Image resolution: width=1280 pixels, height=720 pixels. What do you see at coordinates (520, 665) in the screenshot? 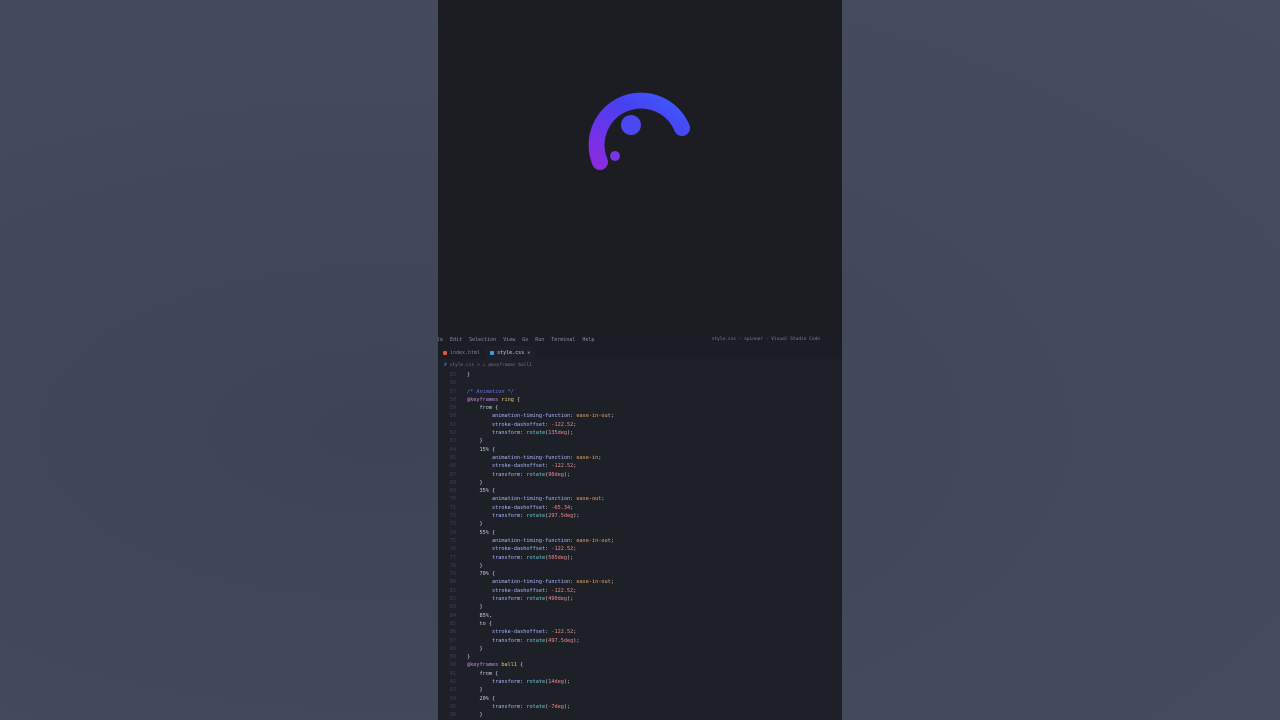
I see `code-token: {` at bounding box center [520, 665].